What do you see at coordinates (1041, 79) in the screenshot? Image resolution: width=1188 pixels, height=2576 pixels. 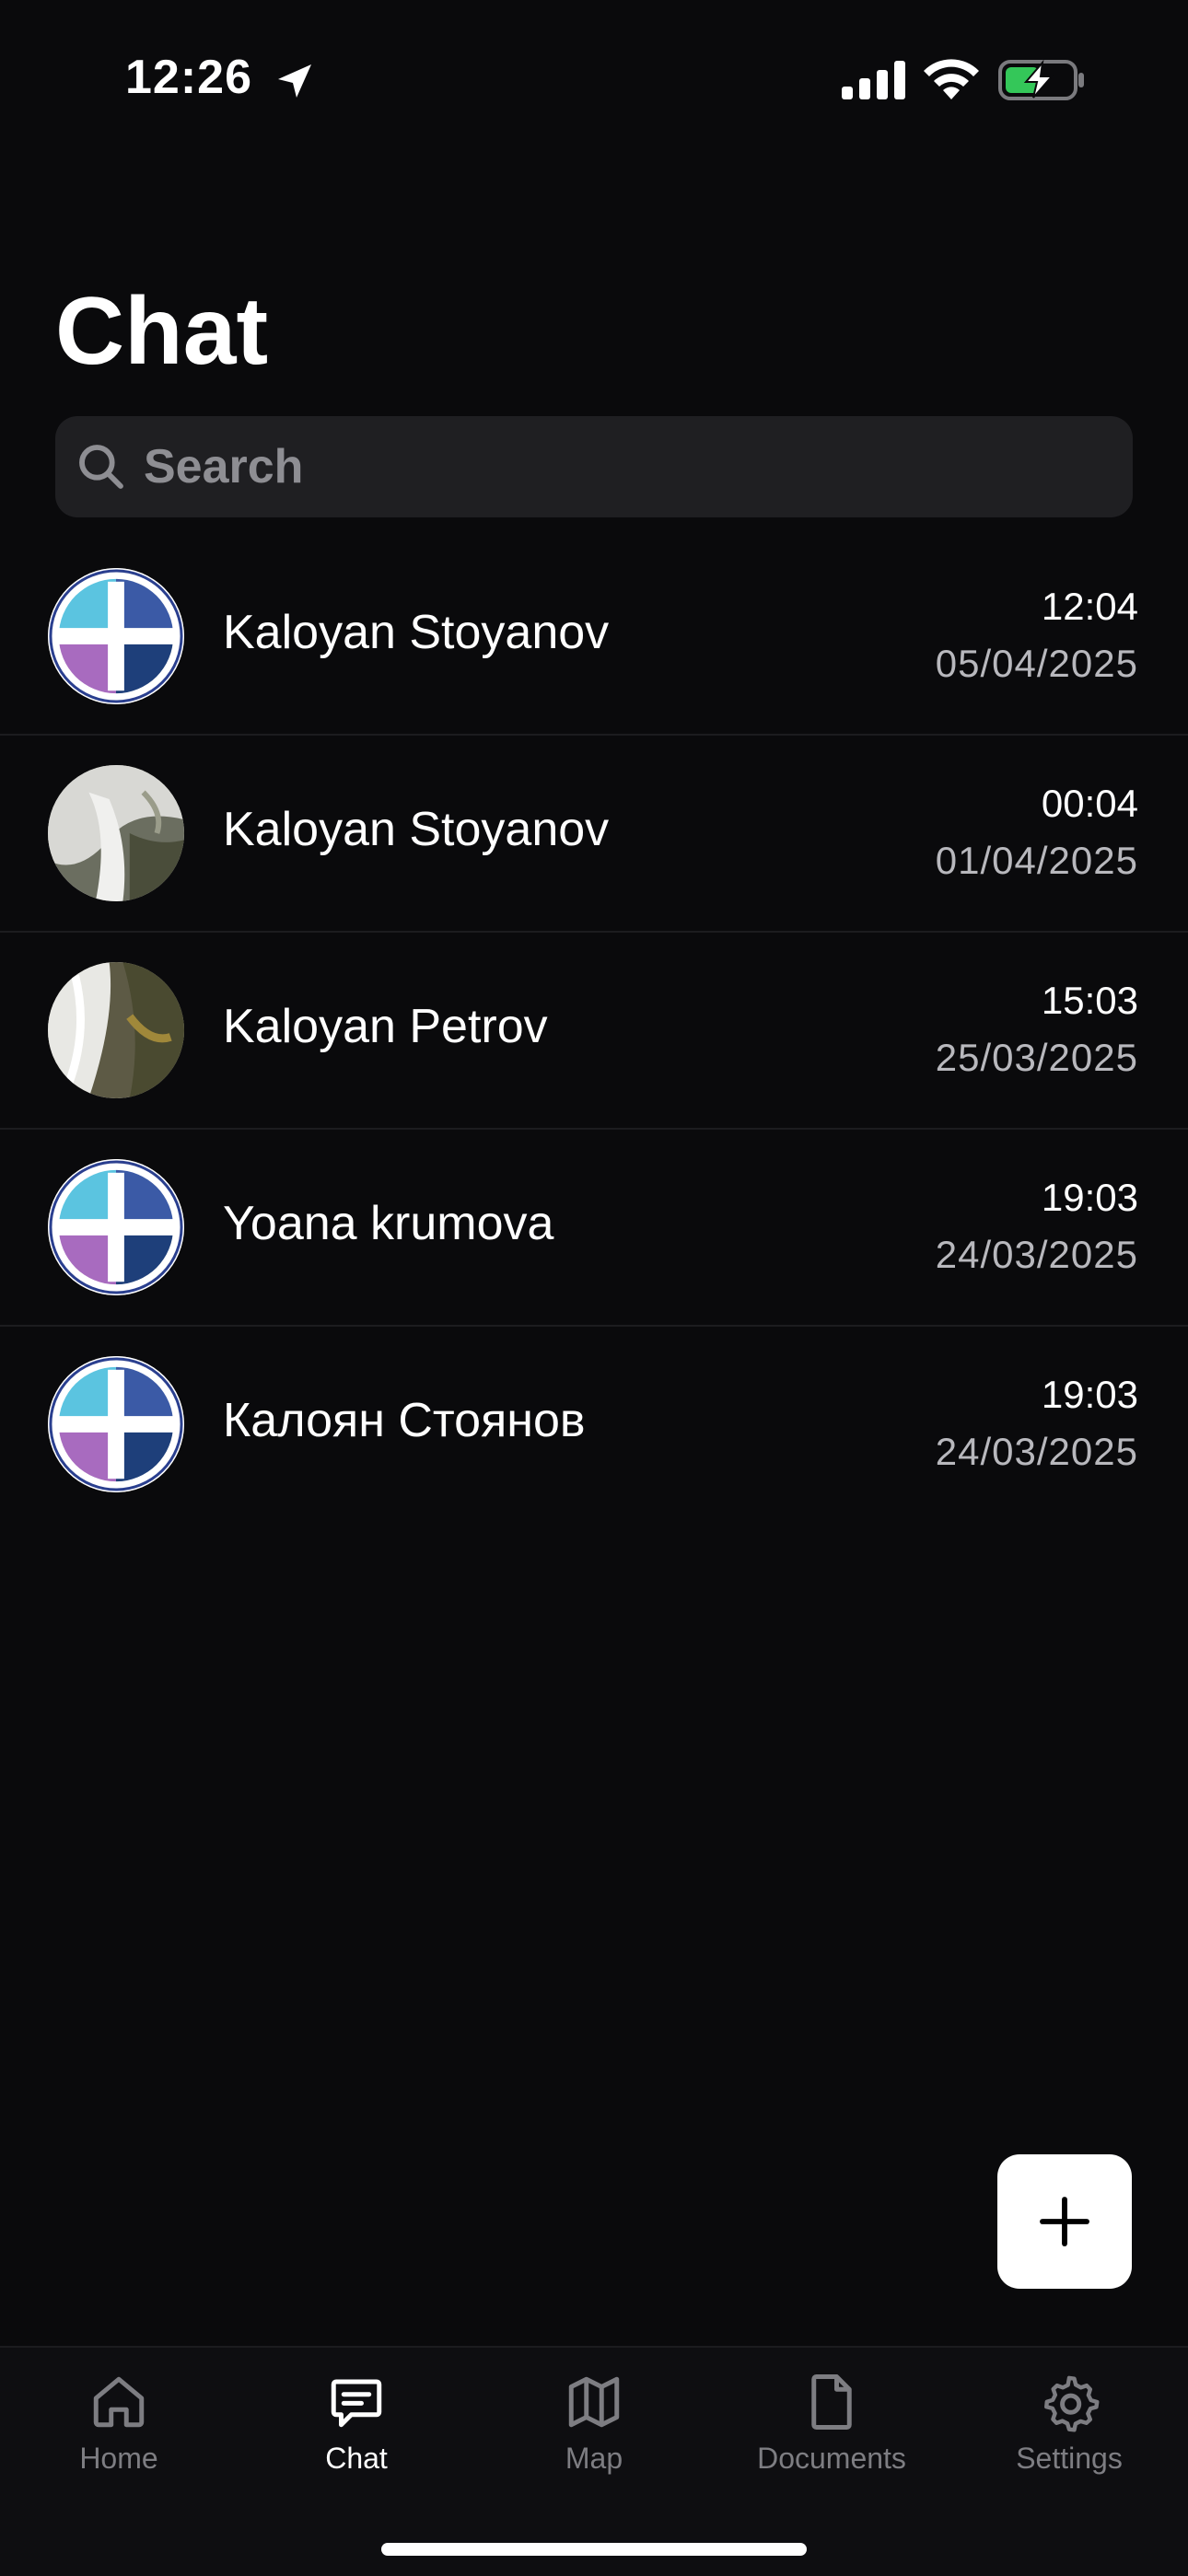 I see `battery-charging-icon` at bounding box center [1041, 79].